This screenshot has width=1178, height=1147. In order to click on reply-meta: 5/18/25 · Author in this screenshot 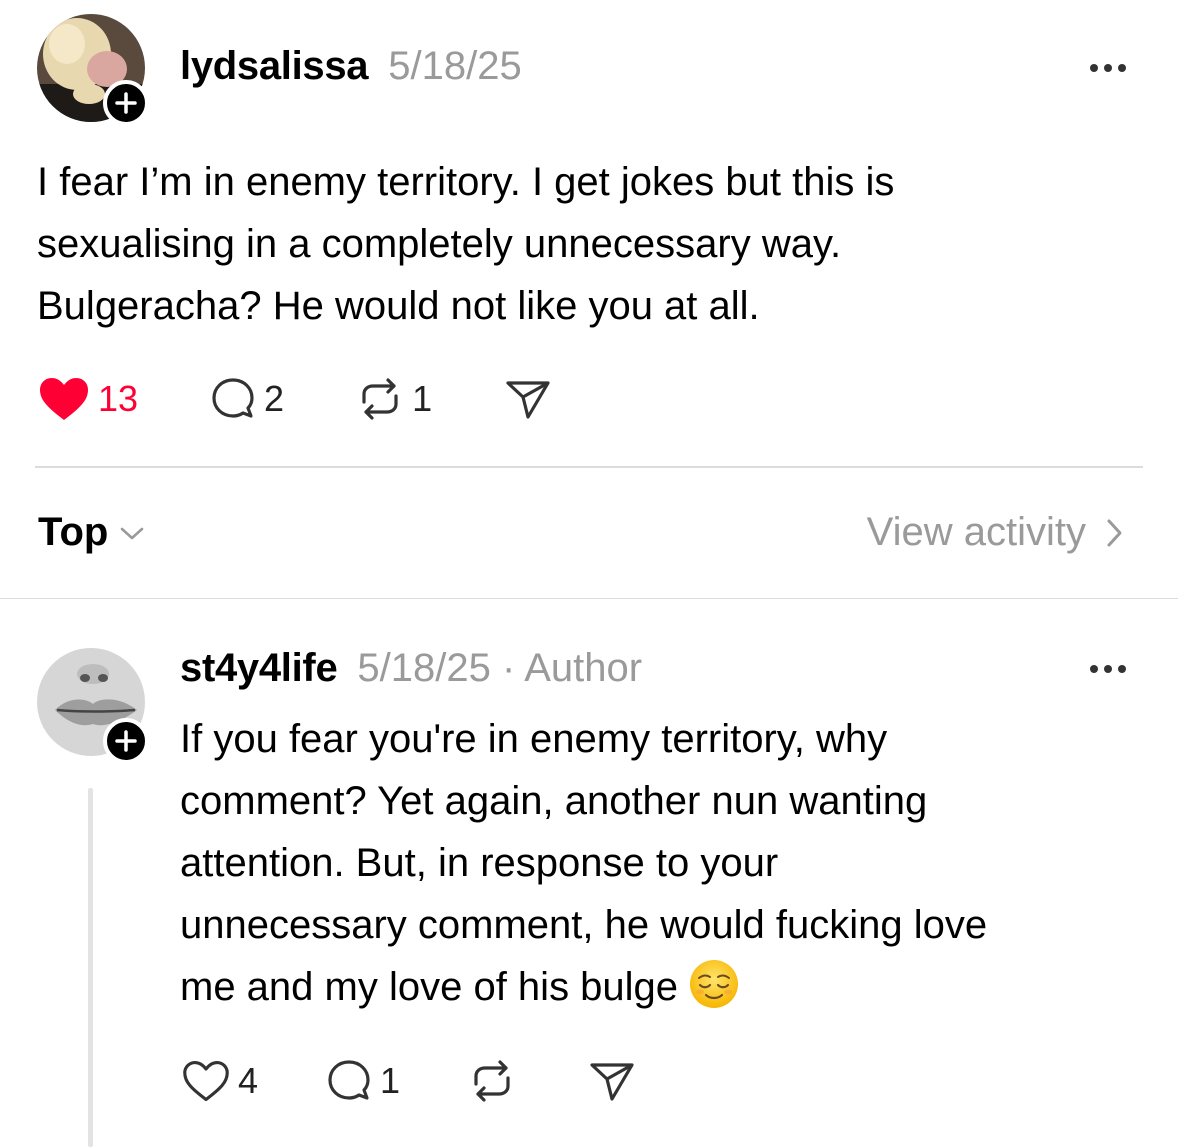, I will do `click(500, 668)`.